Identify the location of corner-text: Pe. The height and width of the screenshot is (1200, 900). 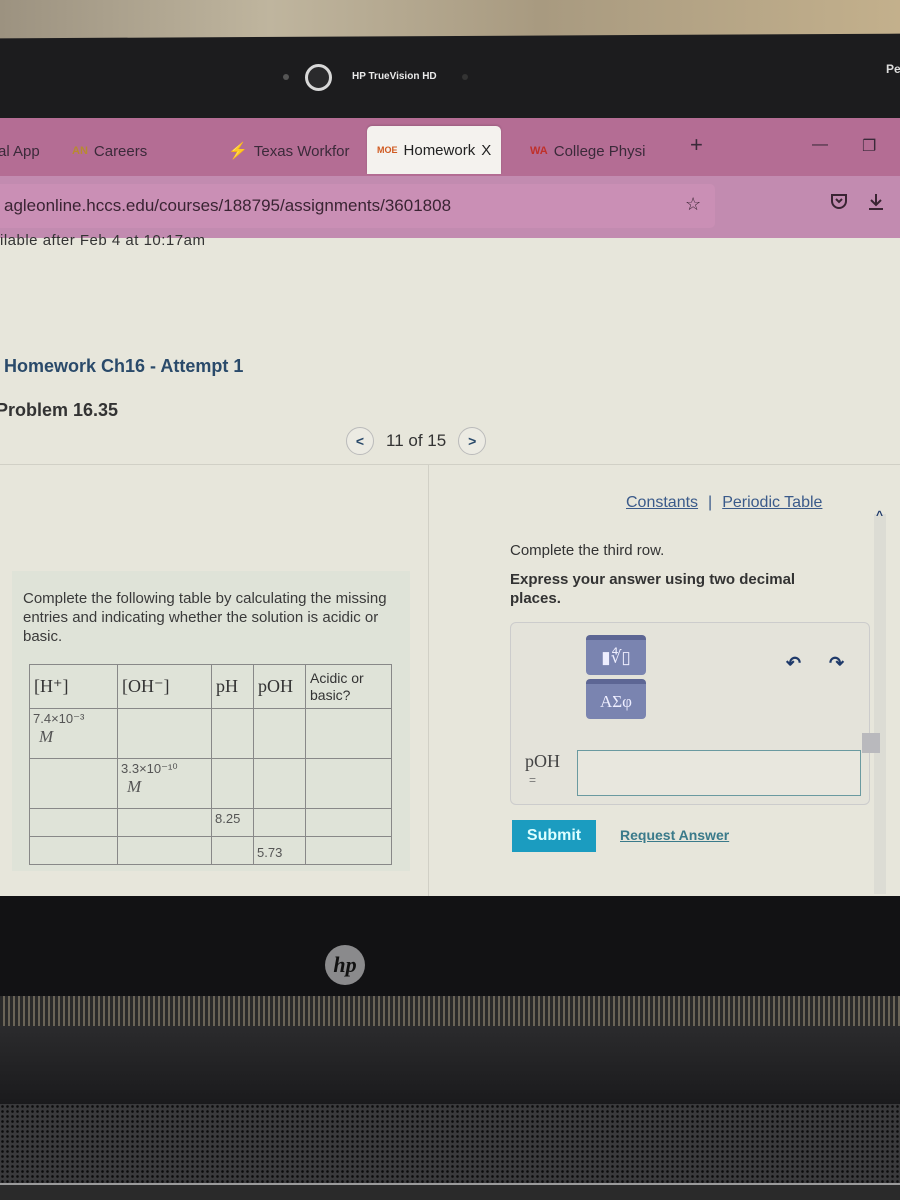
(893, 69).